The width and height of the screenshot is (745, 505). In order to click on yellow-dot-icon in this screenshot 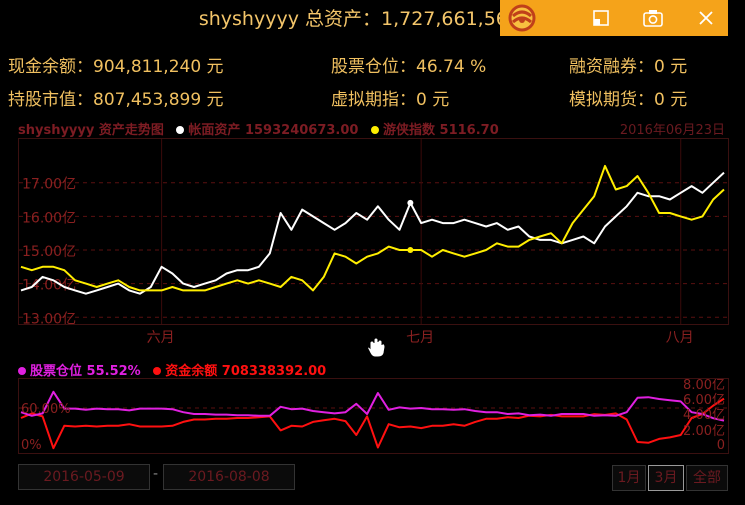, I will do `click(374, 129)`.